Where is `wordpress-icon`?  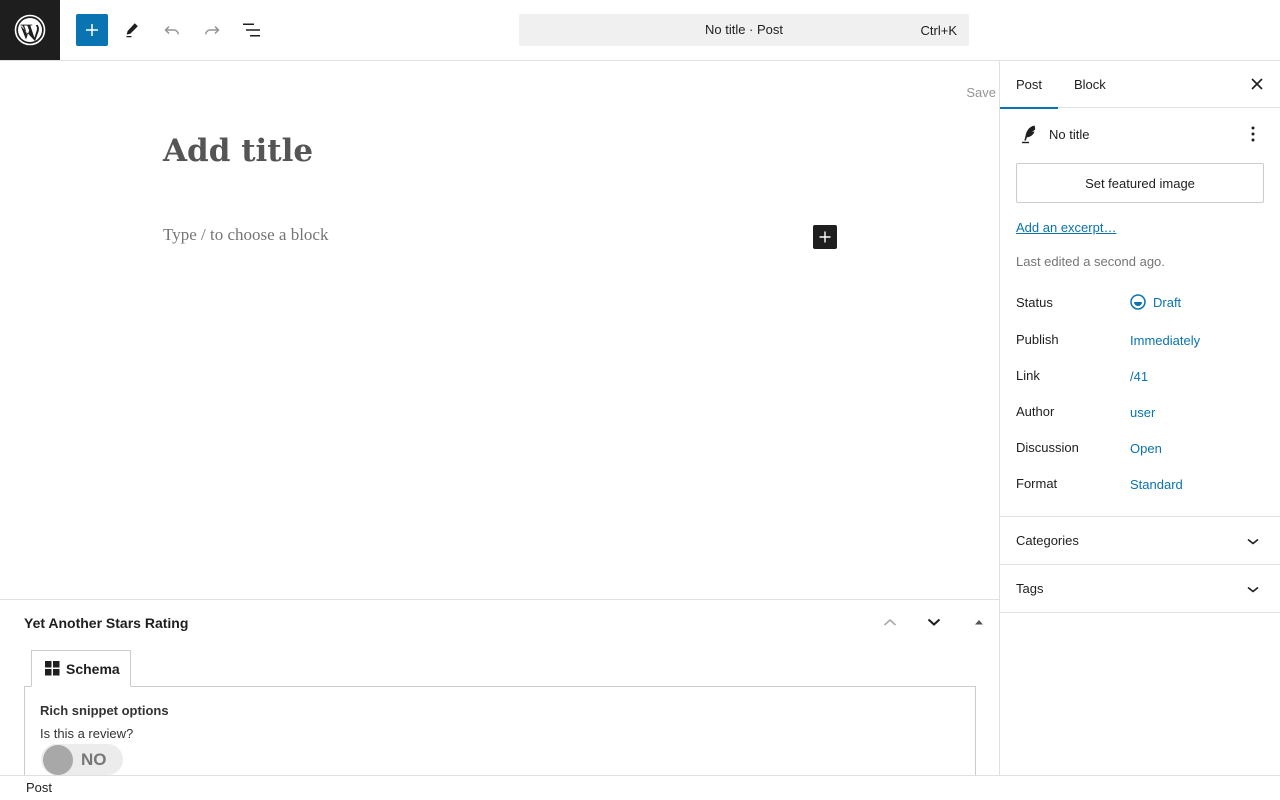 wordpress-icon is located at coordinates (30, 30).